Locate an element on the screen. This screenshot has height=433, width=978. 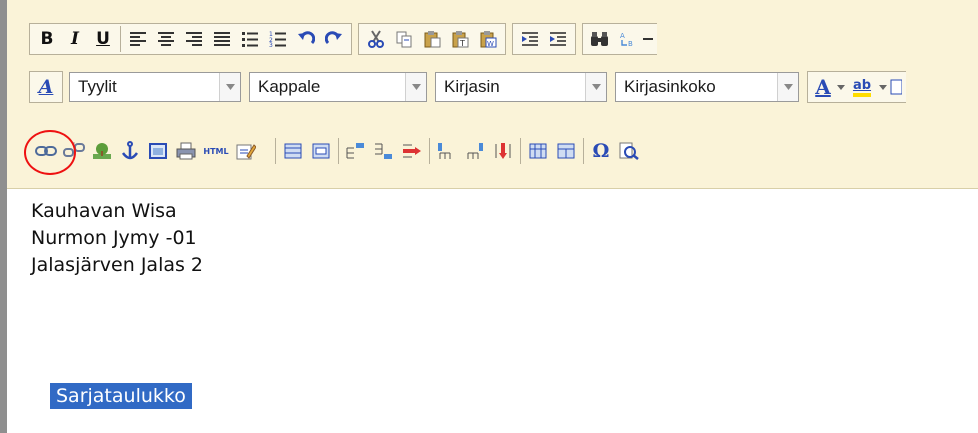
font-size-value: Kirjasinkoko is located at coordinates (670, 86).